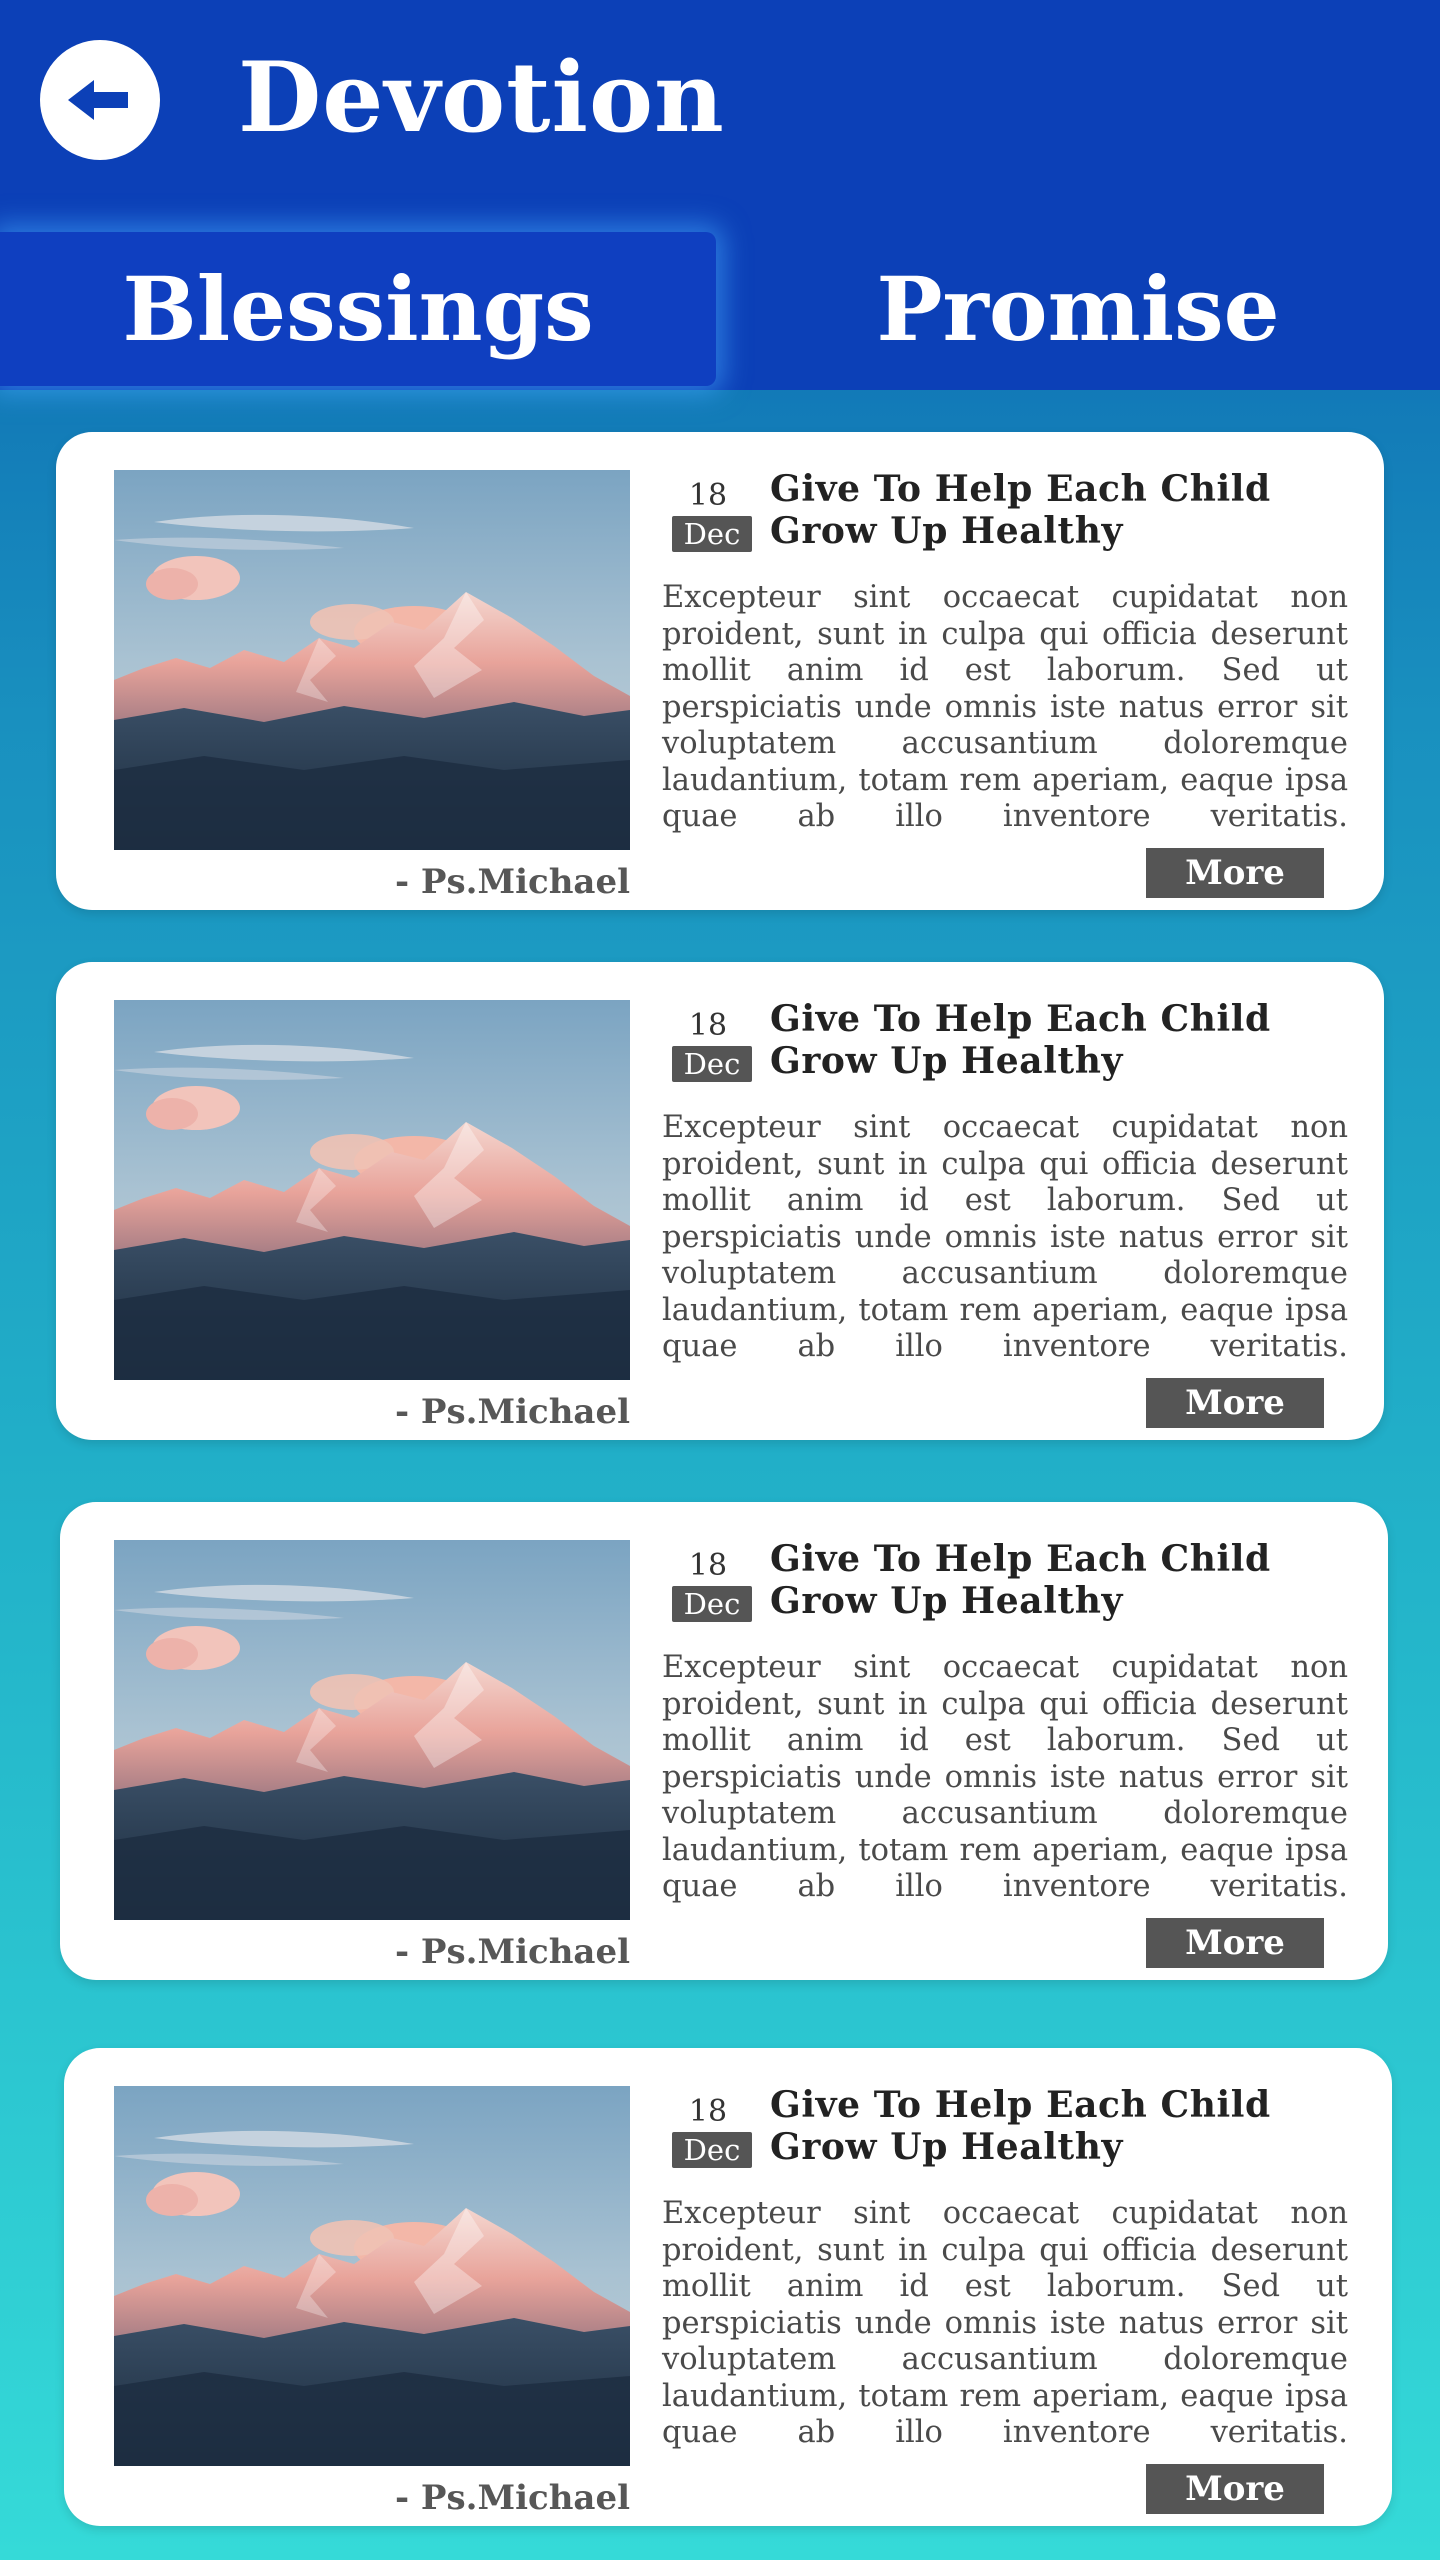  I want to click on tab-label: Blessings, so click(358, 309).